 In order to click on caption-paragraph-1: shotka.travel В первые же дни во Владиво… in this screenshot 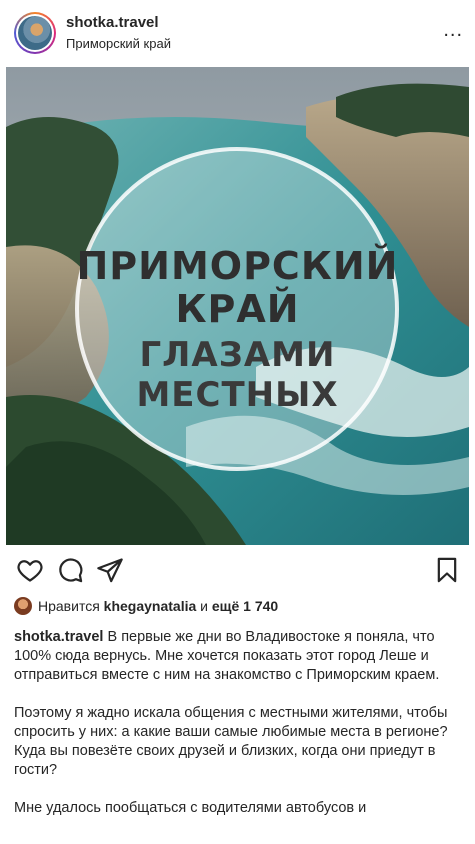, I will do `click(238, 656)`.